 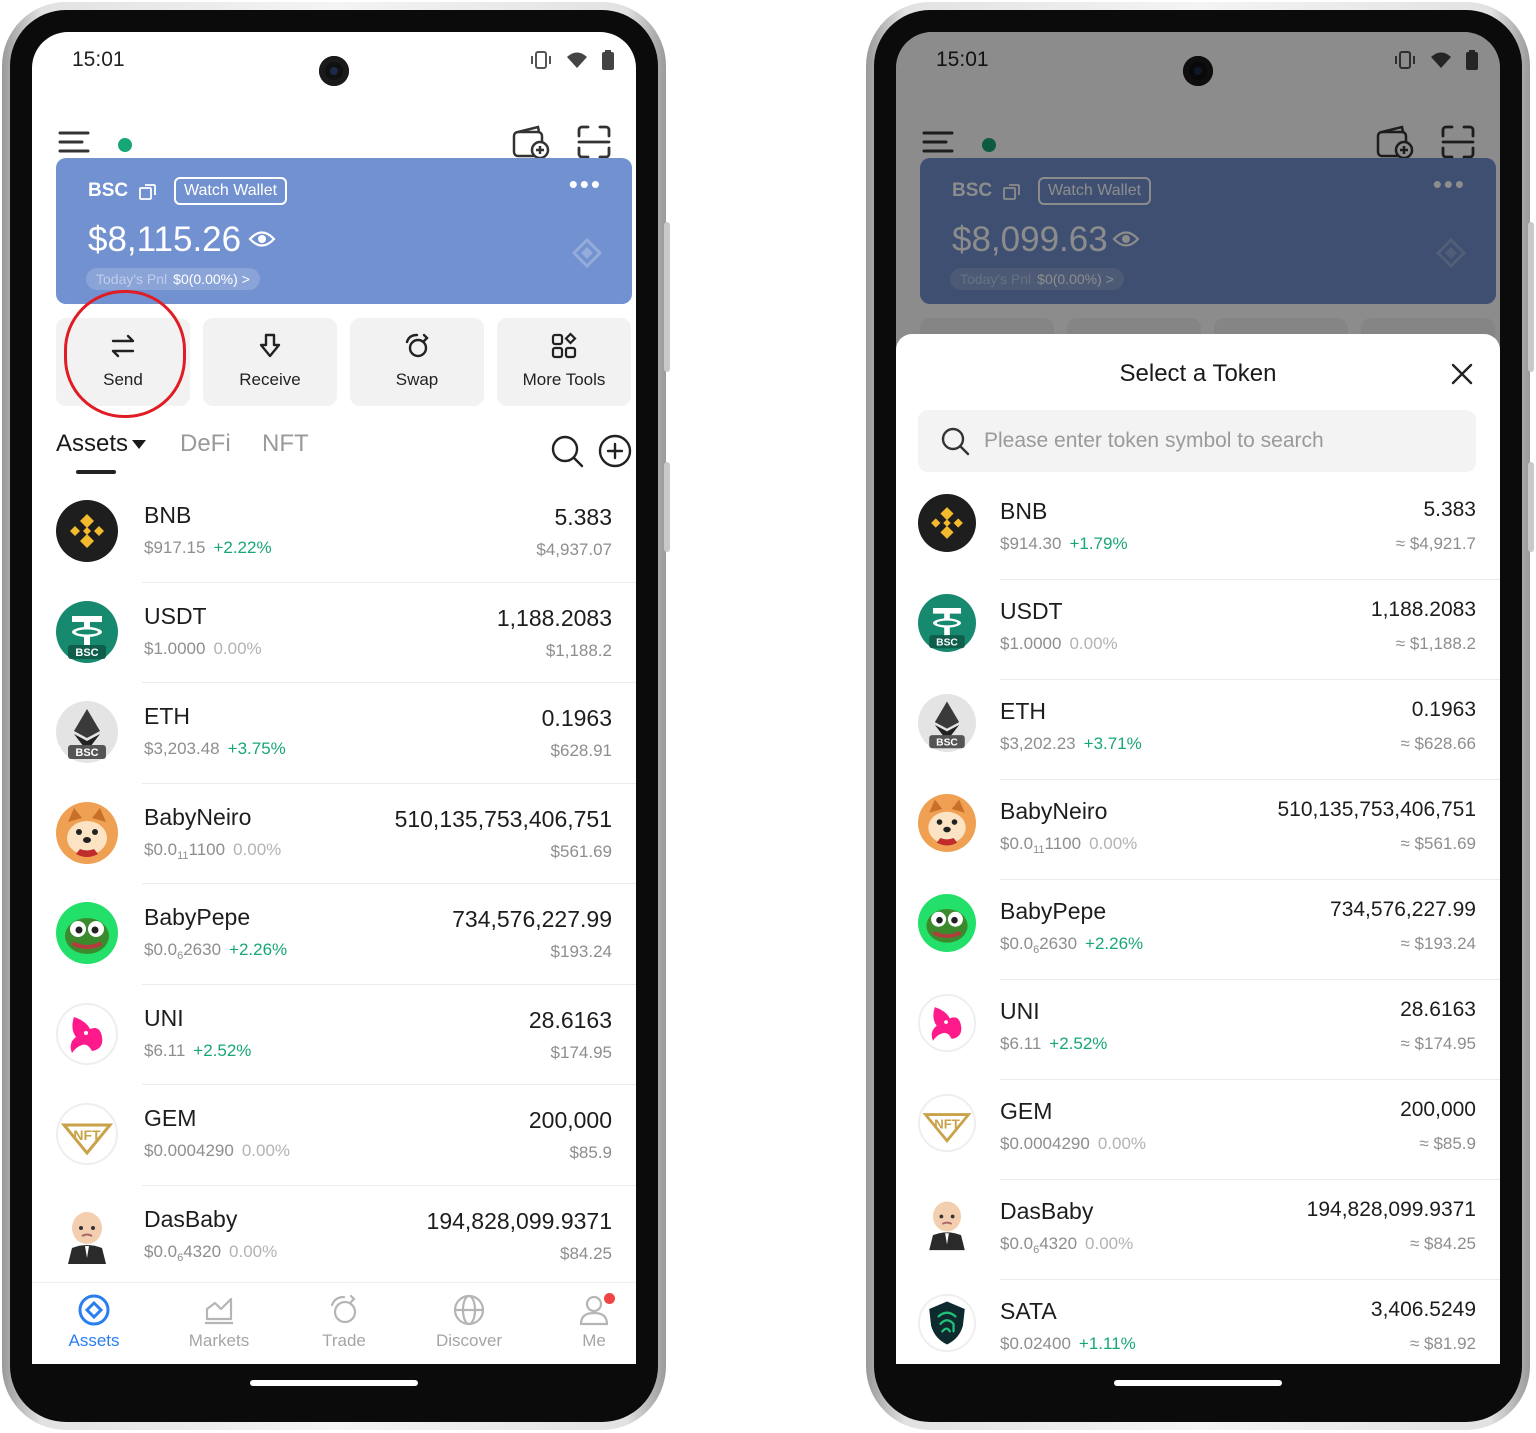 I want to click on token-symbol: BabyNeiro, so click(x=1054, y=811).